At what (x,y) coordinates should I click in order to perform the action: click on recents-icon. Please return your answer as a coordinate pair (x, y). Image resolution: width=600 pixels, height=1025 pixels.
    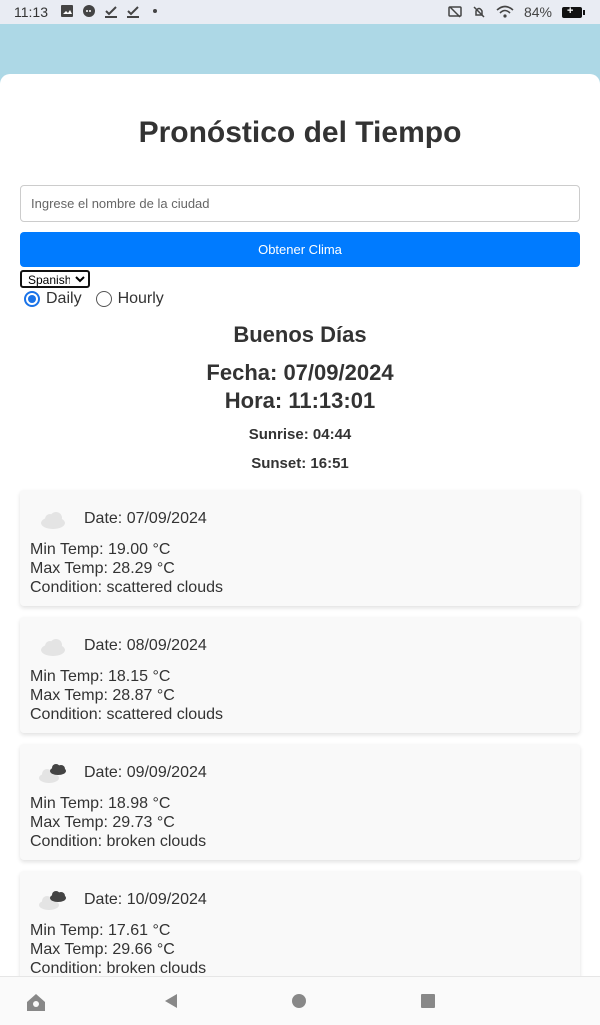
    Looking at the image, I should click on (428, 1001).